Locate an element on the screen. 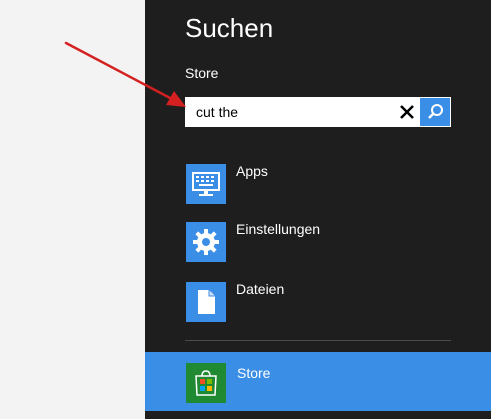 This screenshot has height=419, width=491. close-icon is located at coordinates (407, 112).